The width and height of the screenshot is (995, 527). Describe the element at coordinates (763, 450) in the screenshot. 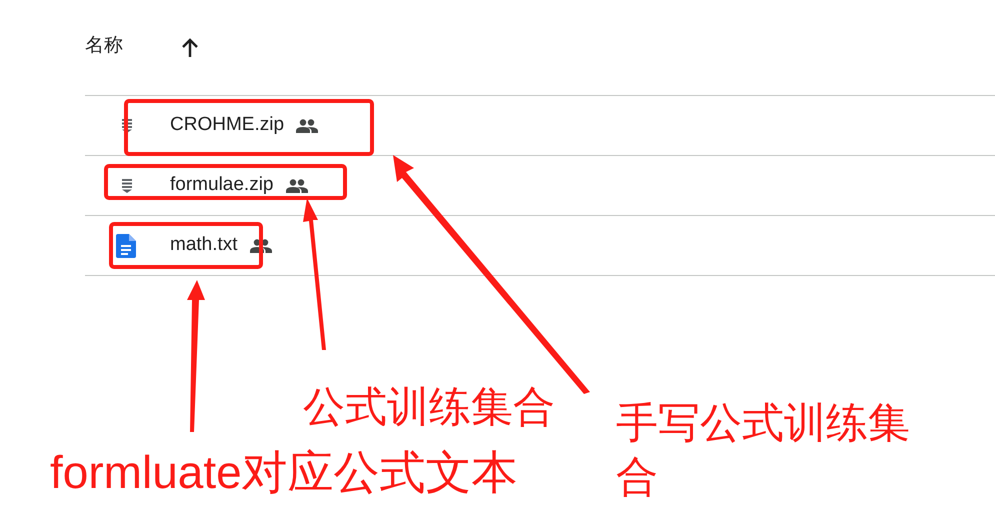

I see `annotation-text: 手写公式训练集合` at that location.